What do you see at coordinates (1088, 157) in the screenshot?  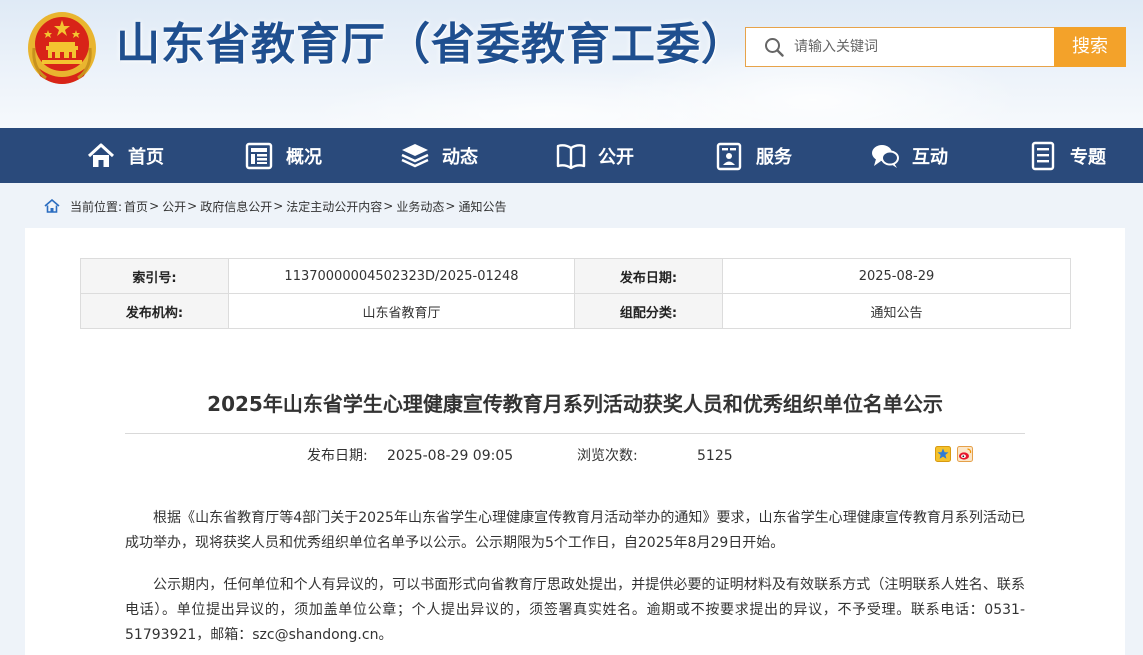 I see `nav-label: 专题` at bounding box center [1088, 157].